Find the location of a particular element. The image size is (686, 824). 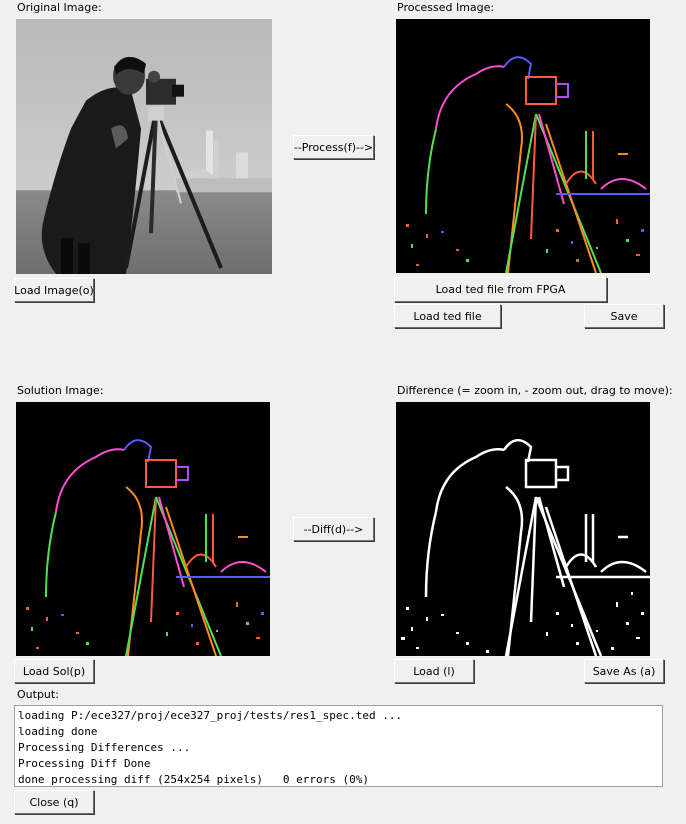

load-image-button: Load Image(o) is located at coordinates (54, 290).